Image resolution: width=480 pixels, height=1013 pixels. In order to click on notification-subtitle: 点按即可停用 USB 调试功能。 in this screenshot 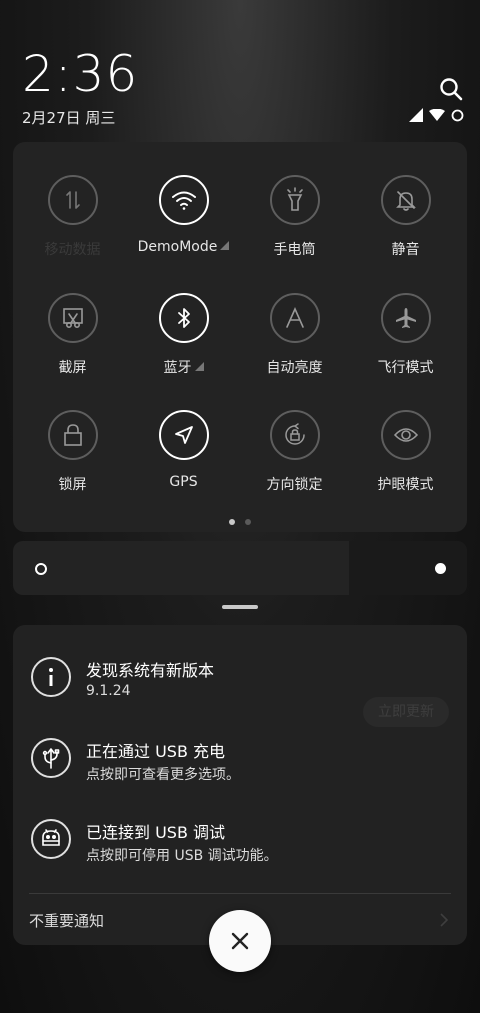, I will do `click(182, 856)`.